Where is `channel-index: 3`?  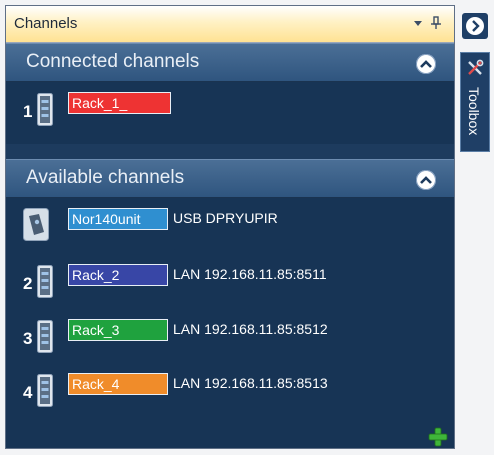
channel-index: 3 is located at coordinates (28, 338).